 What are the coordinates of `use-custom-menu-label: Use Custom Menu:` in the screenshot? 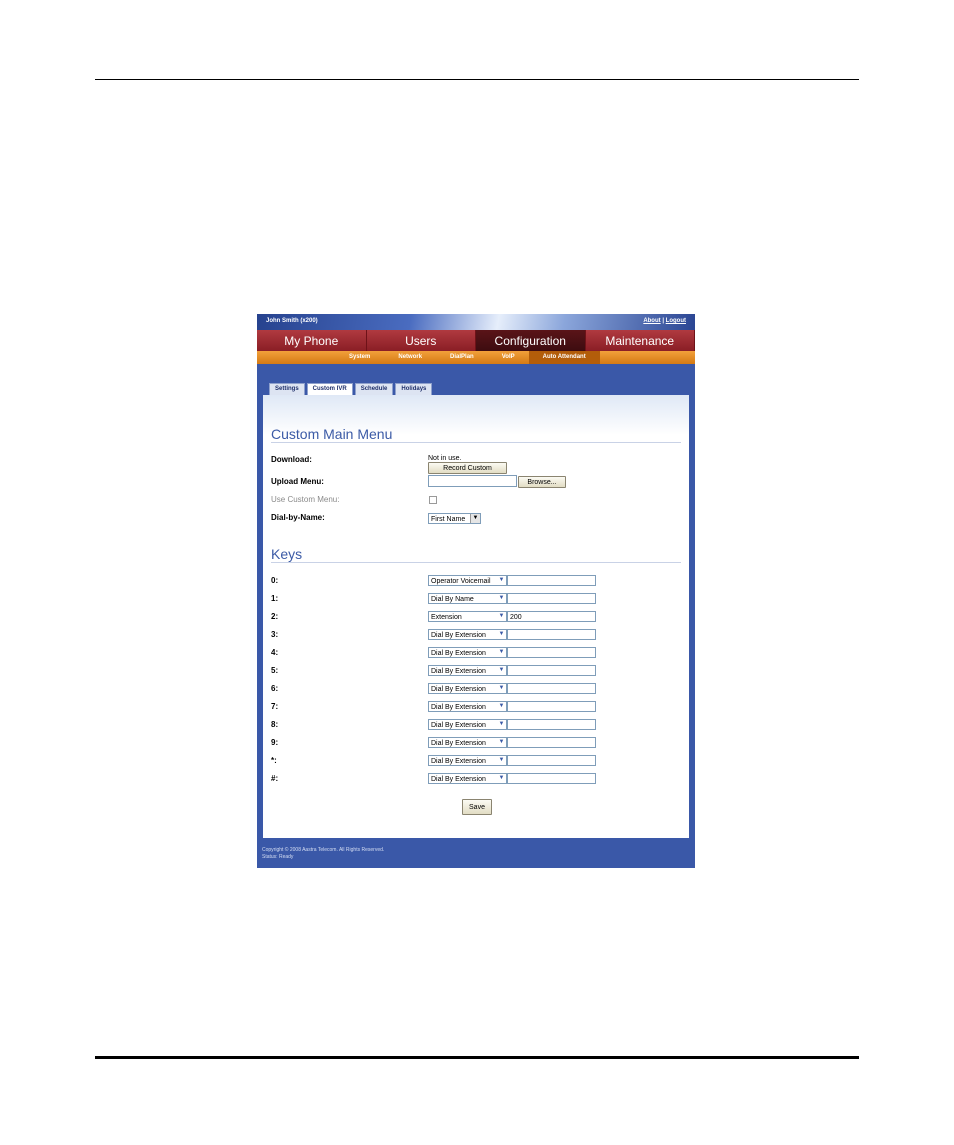 It's located at (305, 499).